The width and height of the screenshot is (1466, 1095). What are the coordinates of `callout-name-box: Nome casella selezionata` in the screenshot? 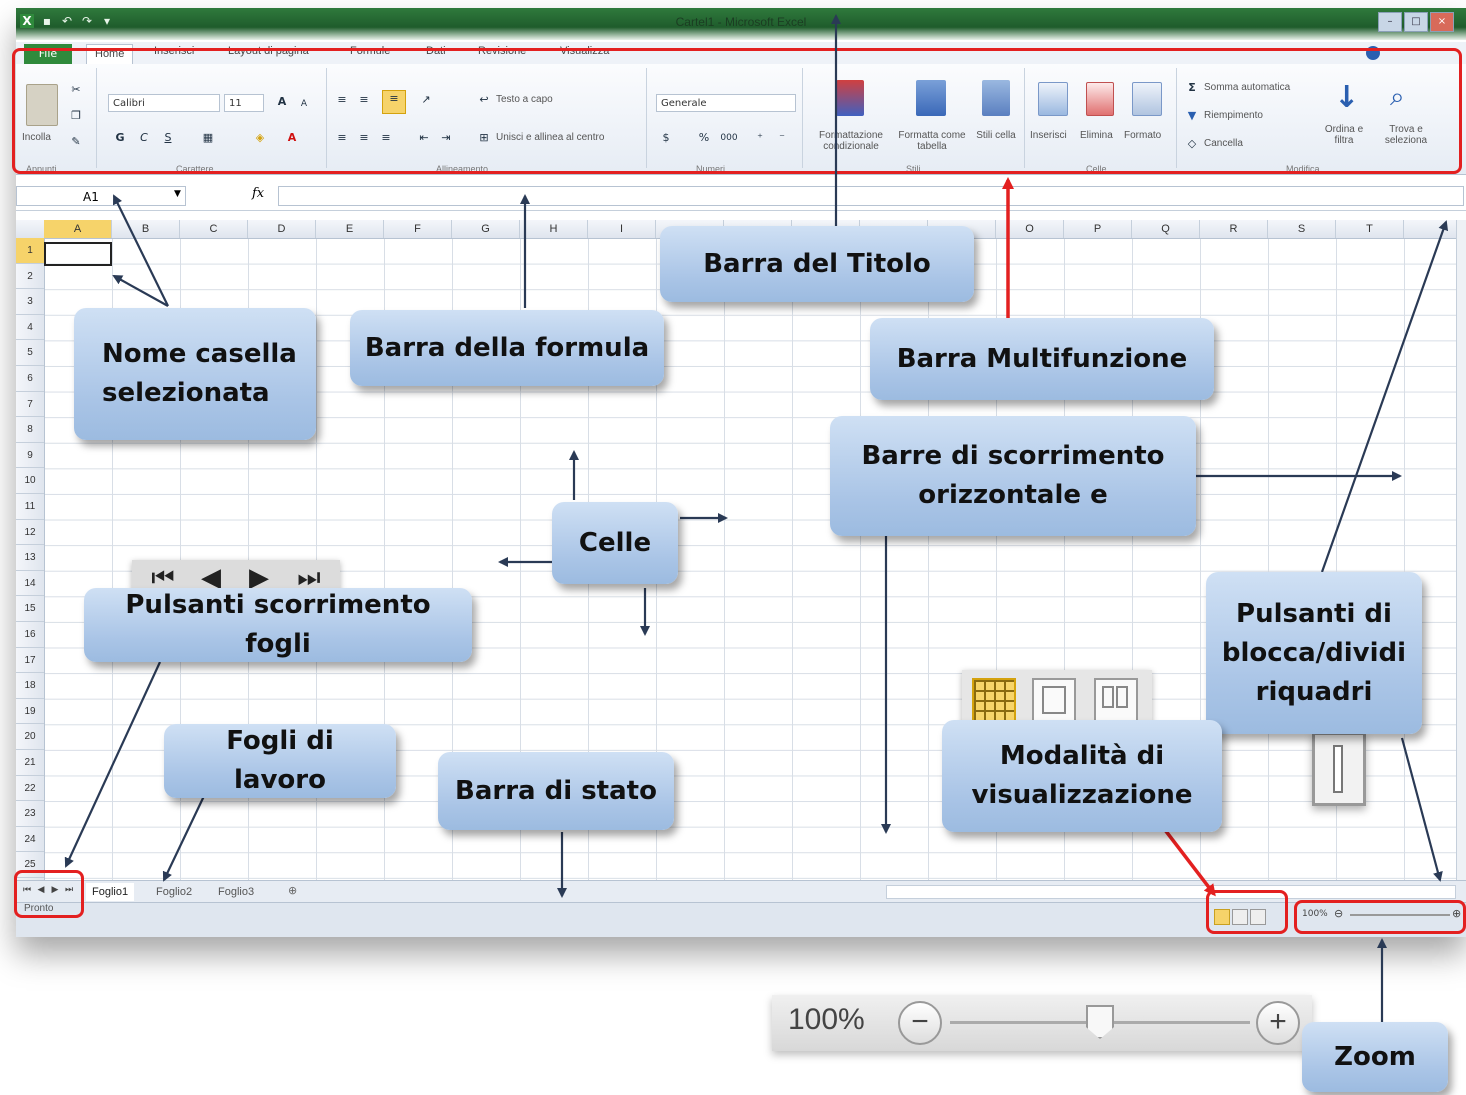 It's located at (195, 374).